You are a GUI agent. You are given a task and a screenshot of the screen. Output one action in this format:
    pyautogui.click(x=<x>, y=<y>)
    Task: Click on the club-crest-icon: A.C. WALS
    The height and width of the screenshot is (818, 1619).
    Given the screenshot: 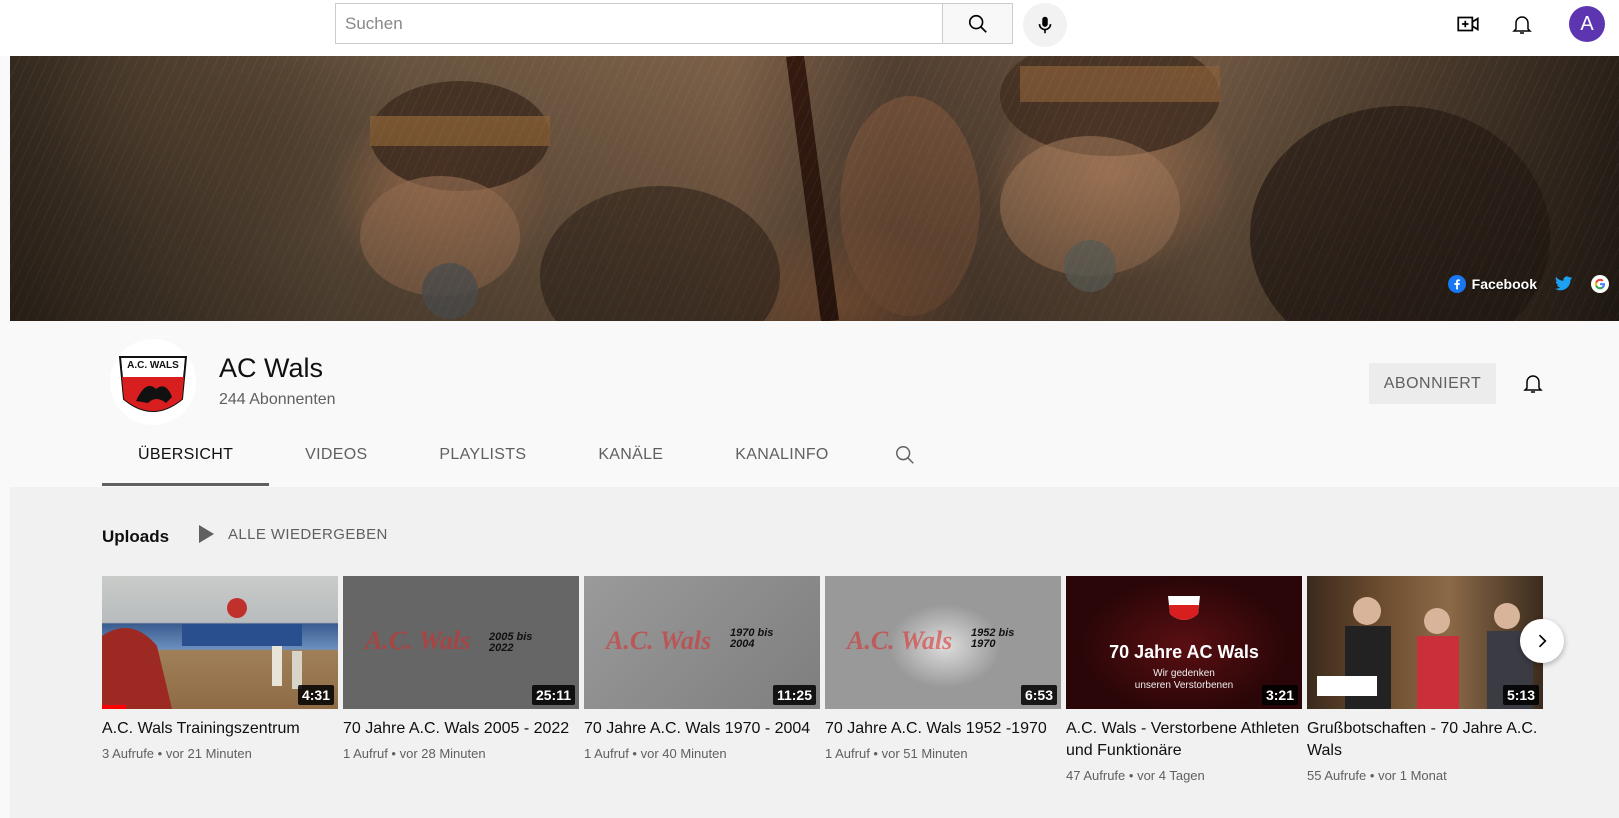 What is the action you would take?
    pyautogui.click(x=153, y=384)
    